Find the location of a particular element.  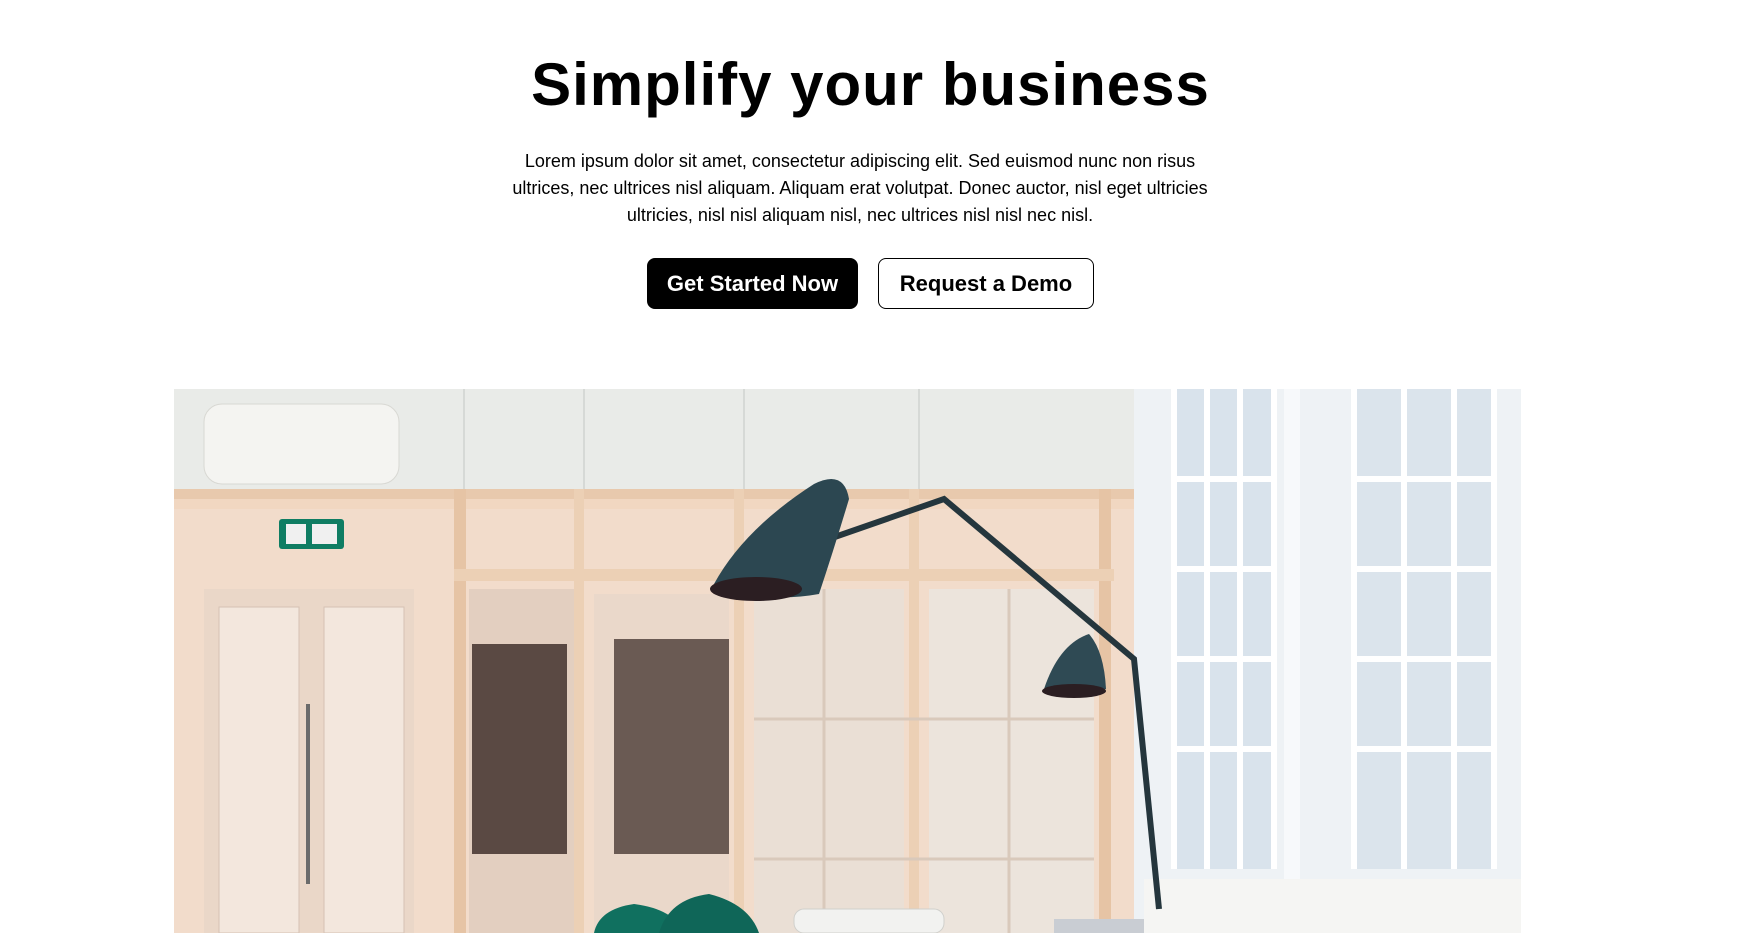

get-started-button: Get Started Now is located at coordinates (752, 283).